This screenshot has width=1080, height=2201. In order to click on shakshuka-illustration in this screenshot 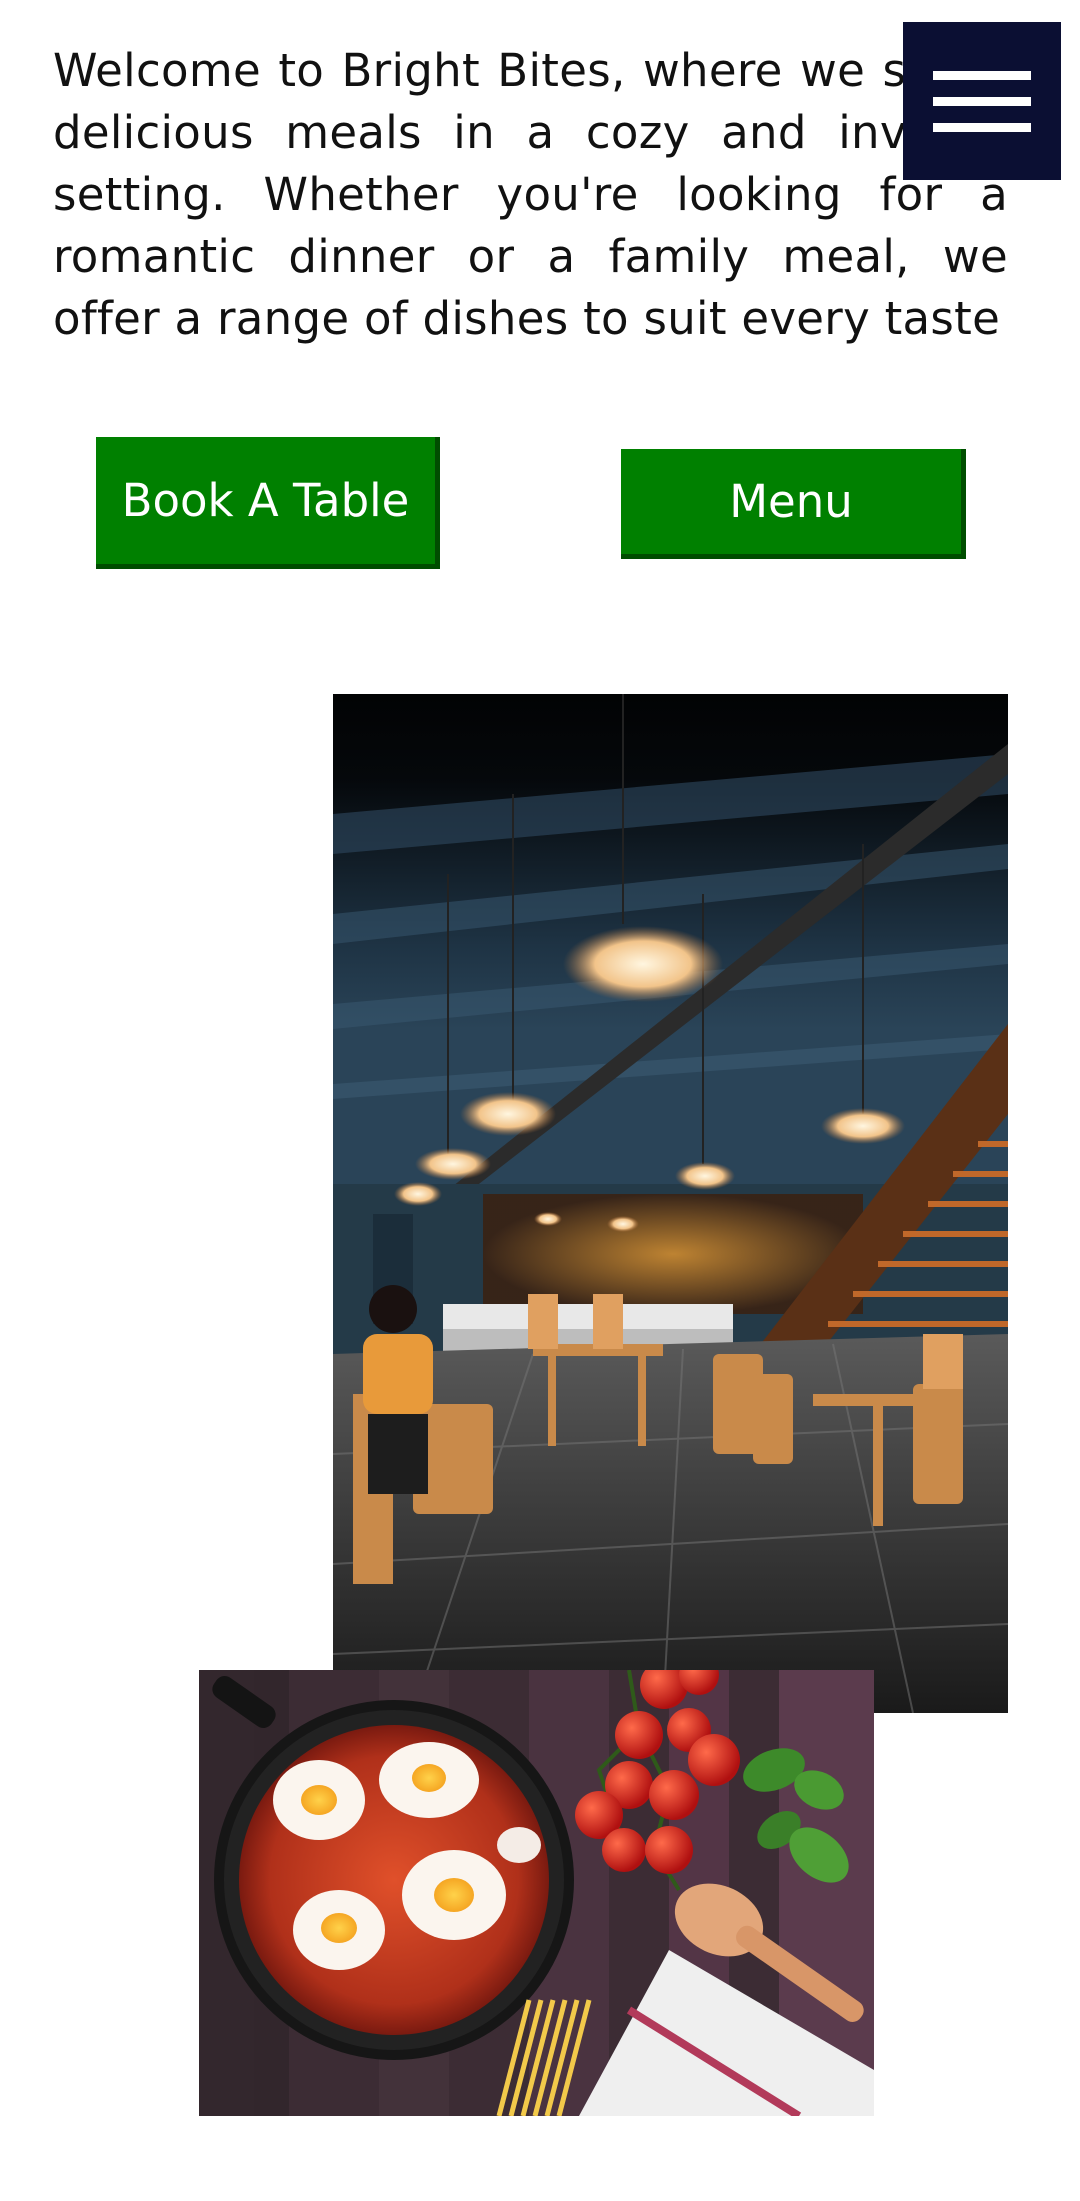, I will do `click(536, 1893)`.